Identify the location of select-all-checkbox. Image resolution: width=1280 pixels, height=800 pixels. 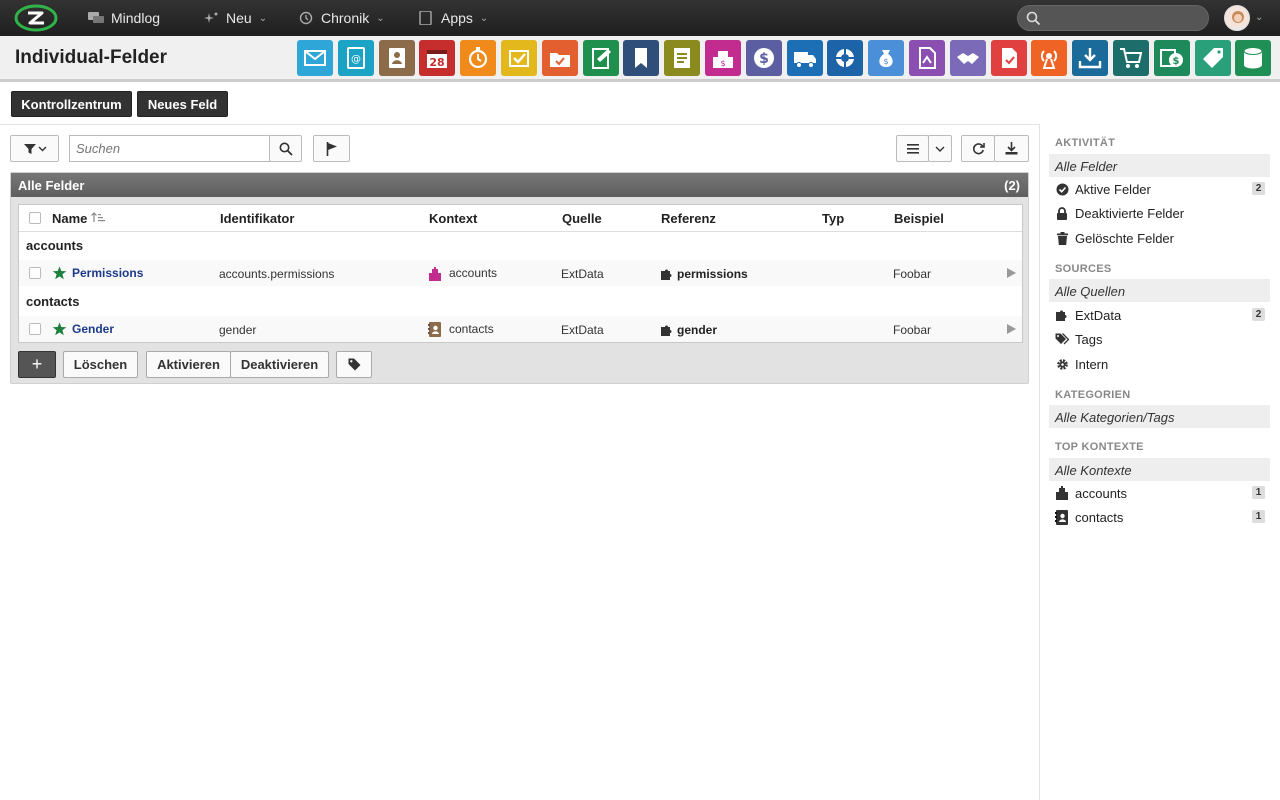
(35, 218).